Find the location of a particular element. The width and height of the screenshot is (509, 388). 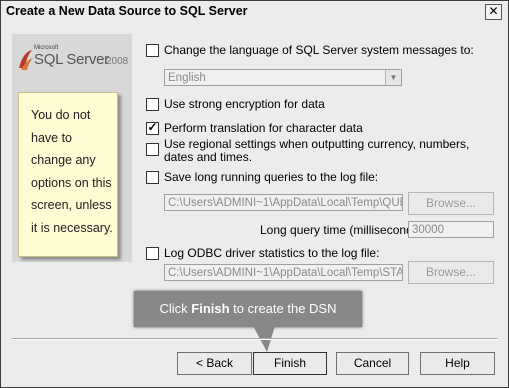

button-separator is located at coordinates (255, 339).